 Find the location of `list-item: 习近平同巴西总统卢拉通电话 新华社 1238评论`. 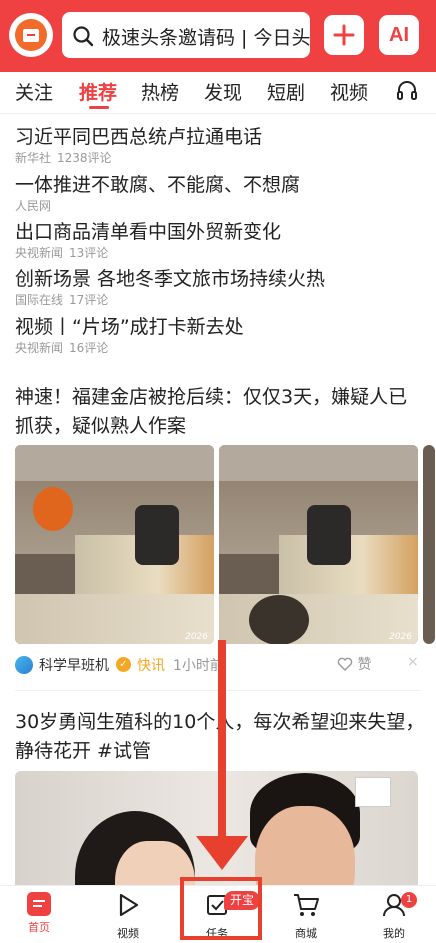

list-item: 习近平同巴西总统卢拉通电话 新华社 1238评论 is located at coordinates (138, 145).